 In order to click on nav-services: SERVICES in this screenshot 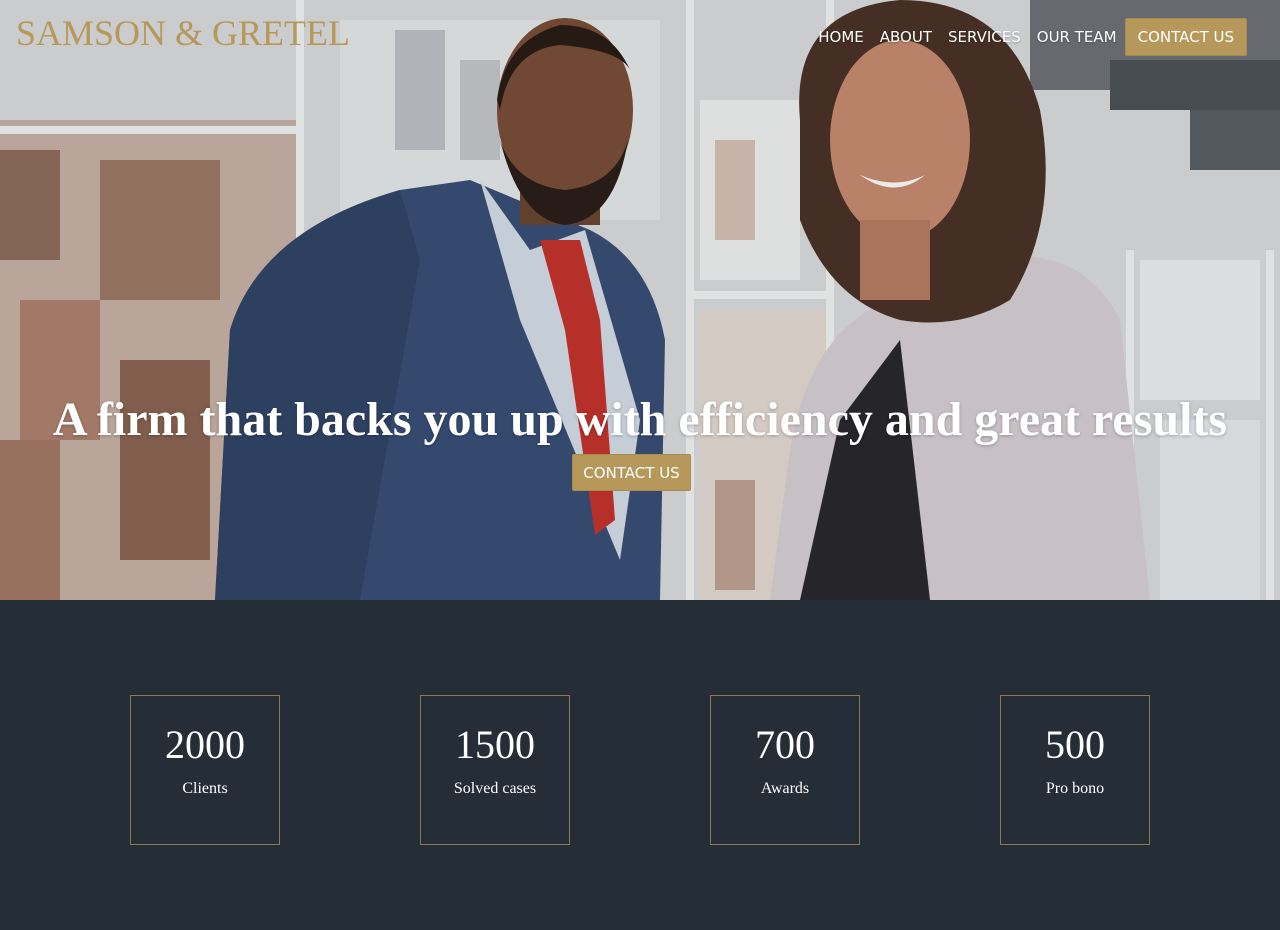, I will do `click(984, 37)`.